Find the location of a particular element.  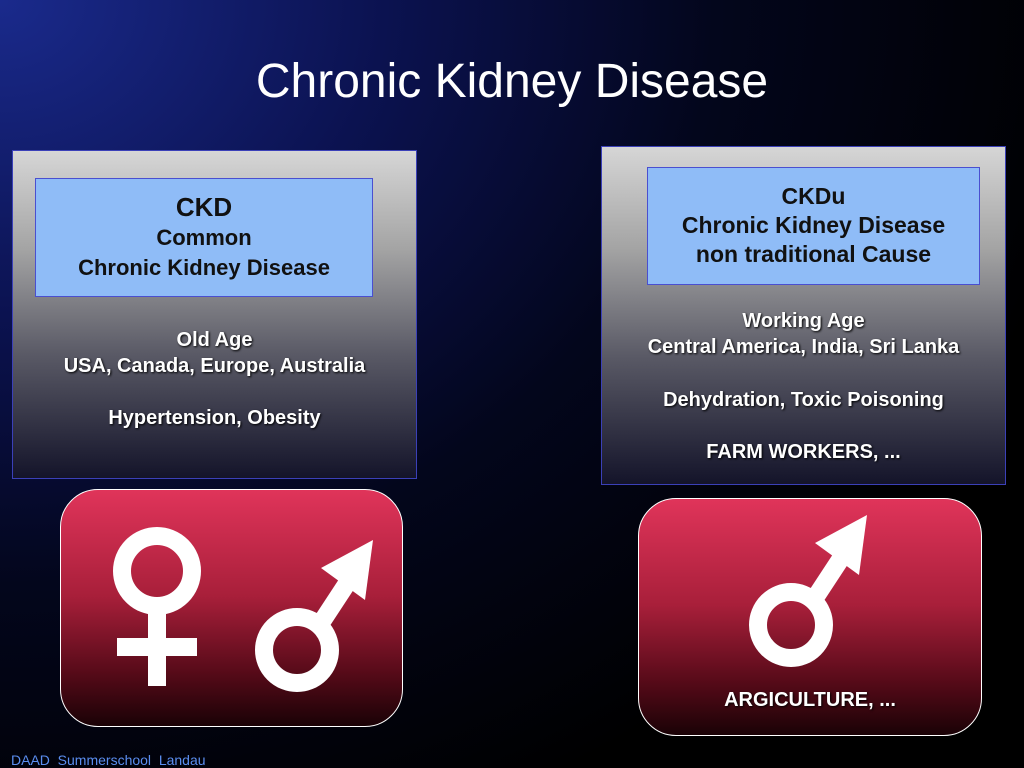

ckdu-header-line-3: non traditional Cause is located at coordinates (813, 254).